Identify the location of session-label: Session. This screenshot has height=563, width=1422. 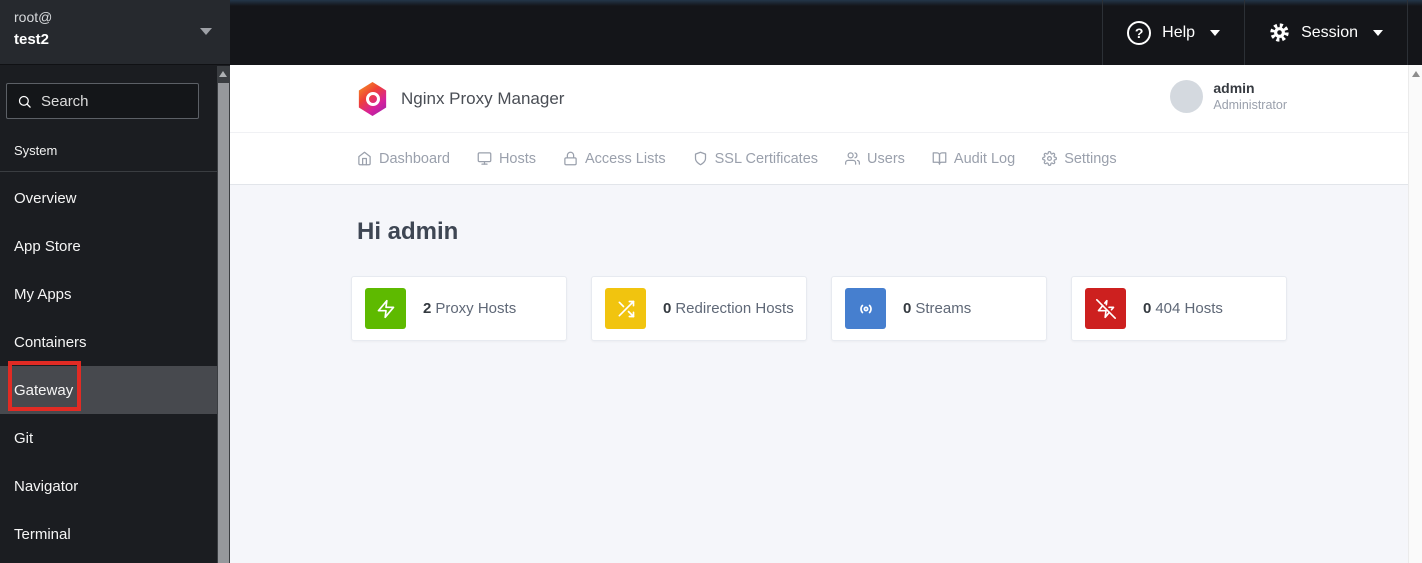
(1329, 32).